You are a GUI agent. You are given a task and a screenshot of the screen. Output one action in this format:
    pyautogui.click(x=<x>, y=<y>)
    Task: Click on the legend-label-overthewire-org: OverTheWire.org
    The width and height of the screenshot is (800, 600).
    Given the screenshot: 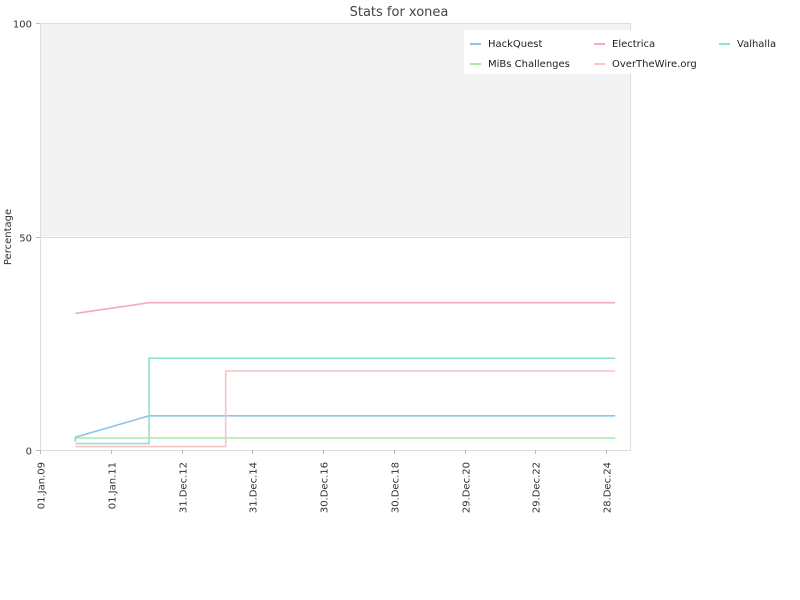 What is the action you would take?
    pyautogui.click(x=654, y=64)
    